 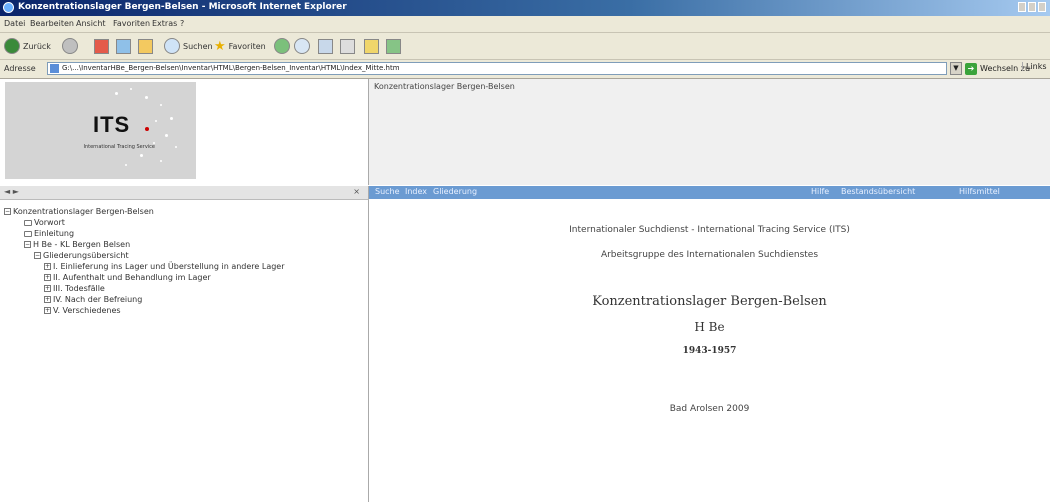 What do you see at coordinates (1042, 7) in the screenshot?
I see `close-button` at bounding box center [1042, 7].